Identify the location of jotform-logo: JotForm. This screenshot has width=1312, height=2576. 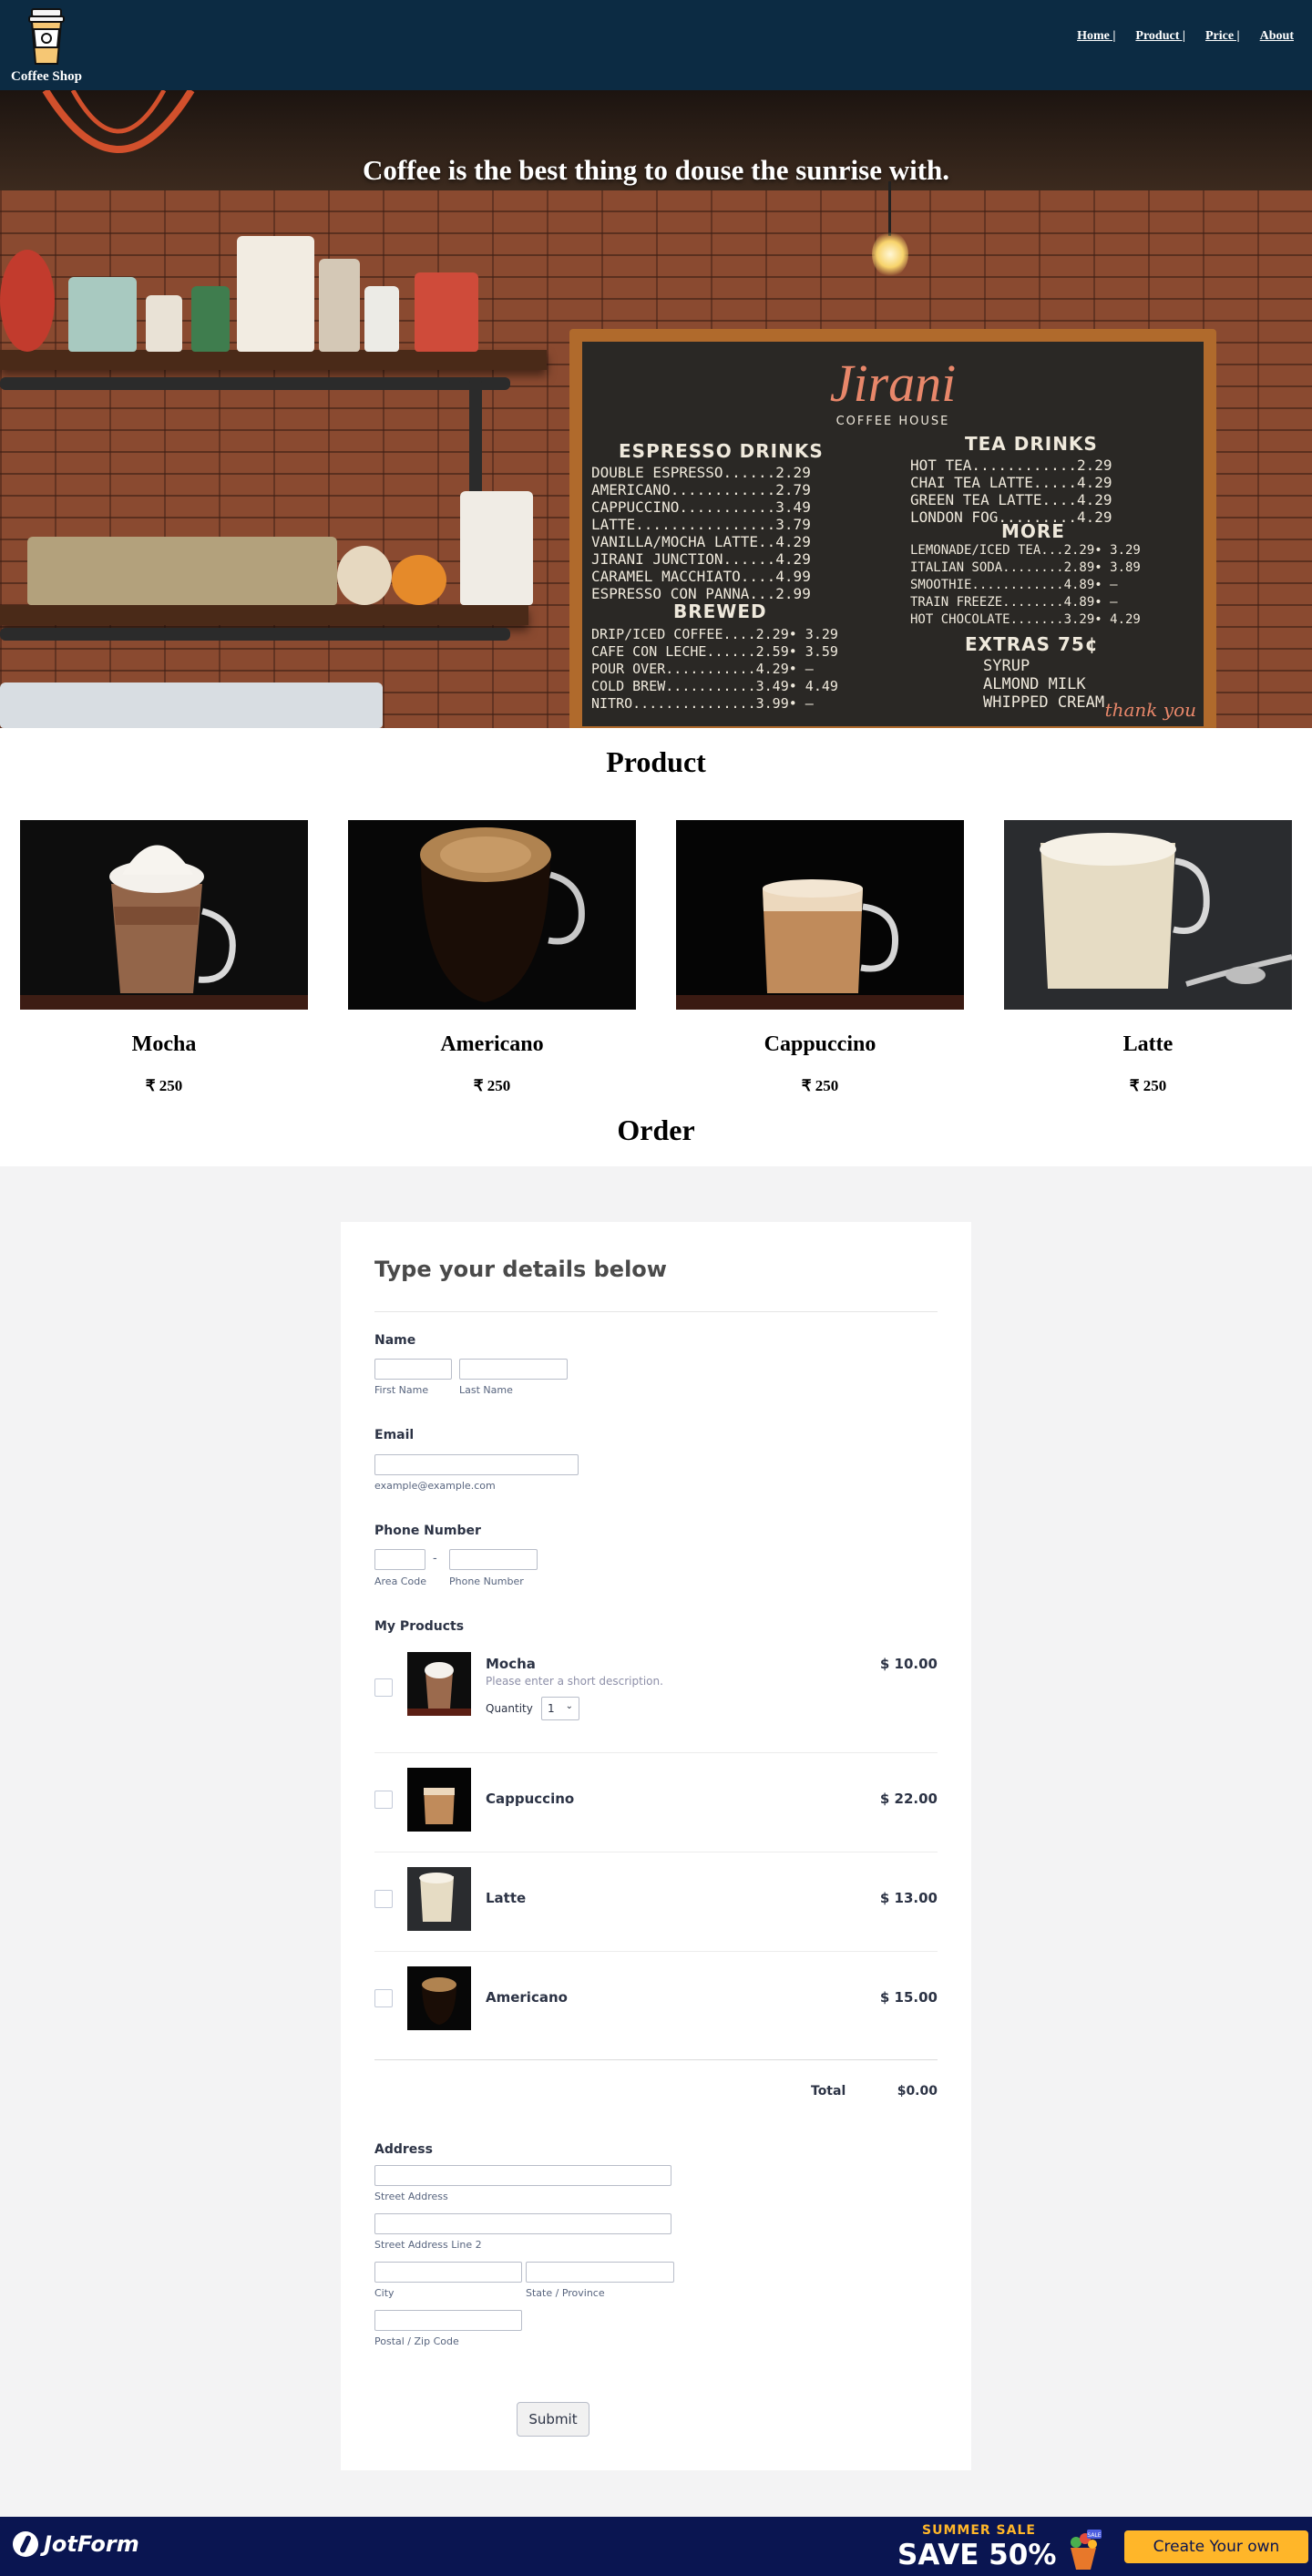
(76, 2544).